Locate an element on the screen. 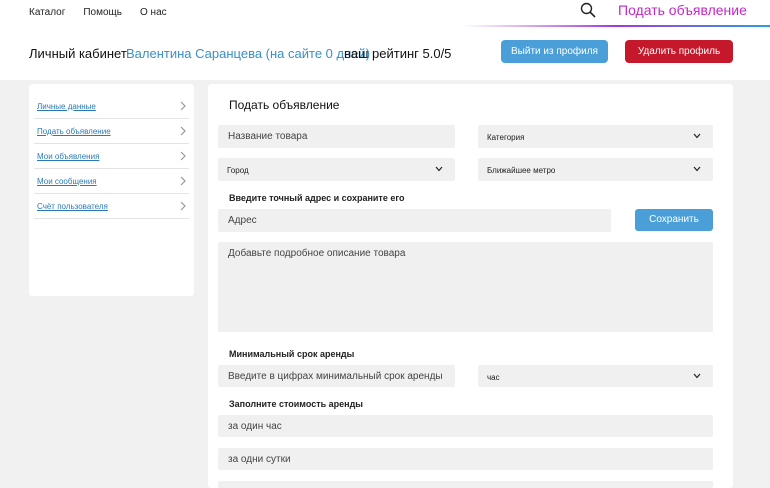 The height and width of the screenshot is (488, 770). search-icon is located at coordinates (588, 10).